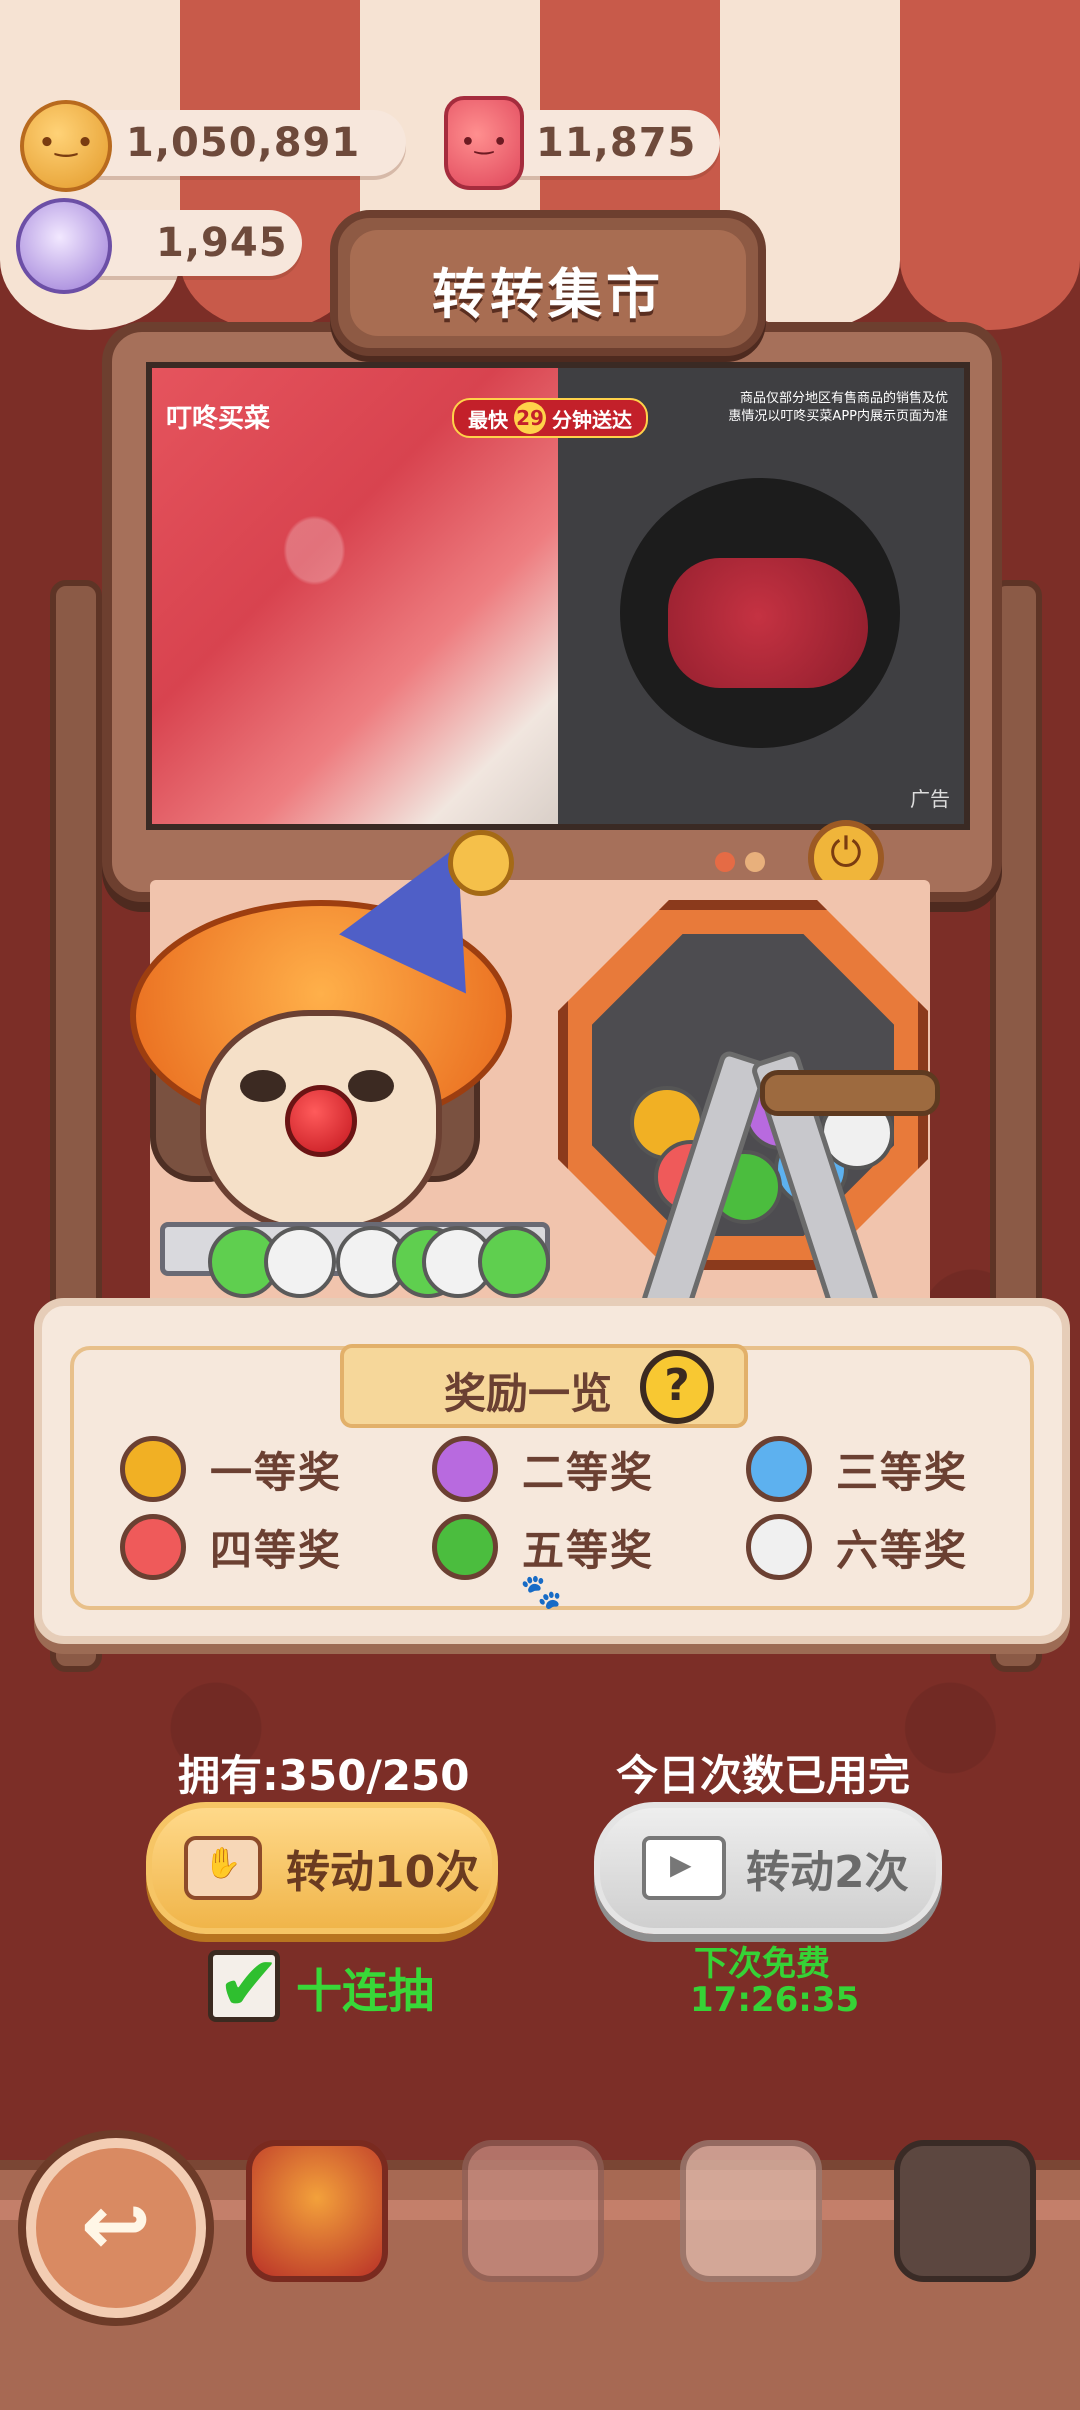 Image resolution: width=1080 pixels, height=2410 pixels. Describe the element at coordinates (850, 1093) in the screenshot. I see `drum-crank-handle` at that location.